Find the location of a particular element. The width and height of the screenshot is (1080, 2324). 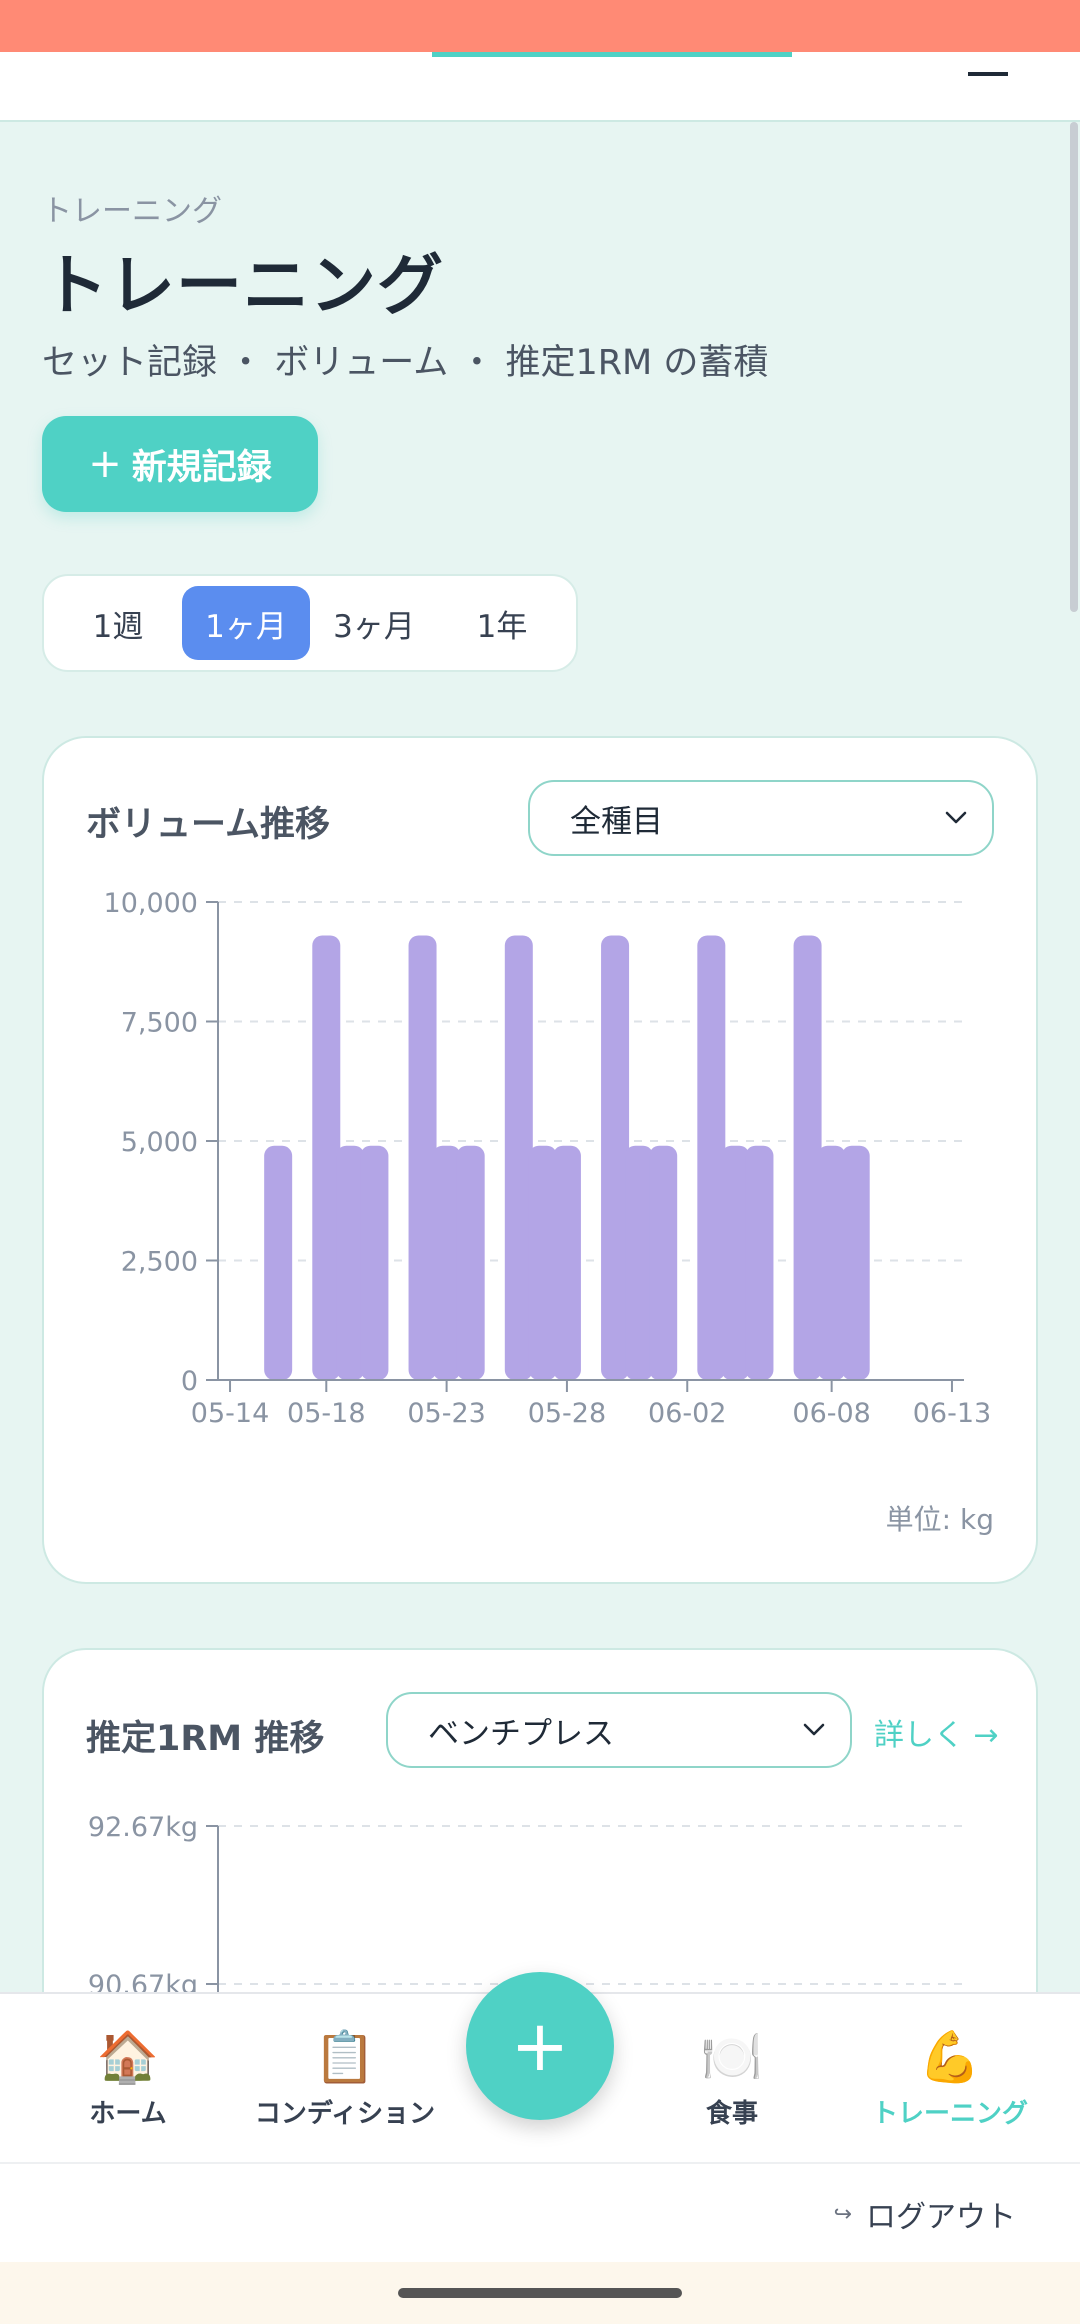

scrollbar is located at coordinates (1074, 367).